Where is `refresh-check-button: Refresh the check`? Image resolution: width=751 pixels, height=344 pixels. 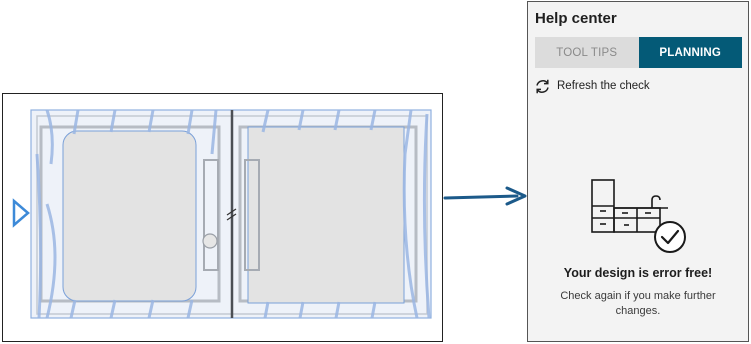 refresh-check-button: Refresh the check is located at coordinates (592, 86).